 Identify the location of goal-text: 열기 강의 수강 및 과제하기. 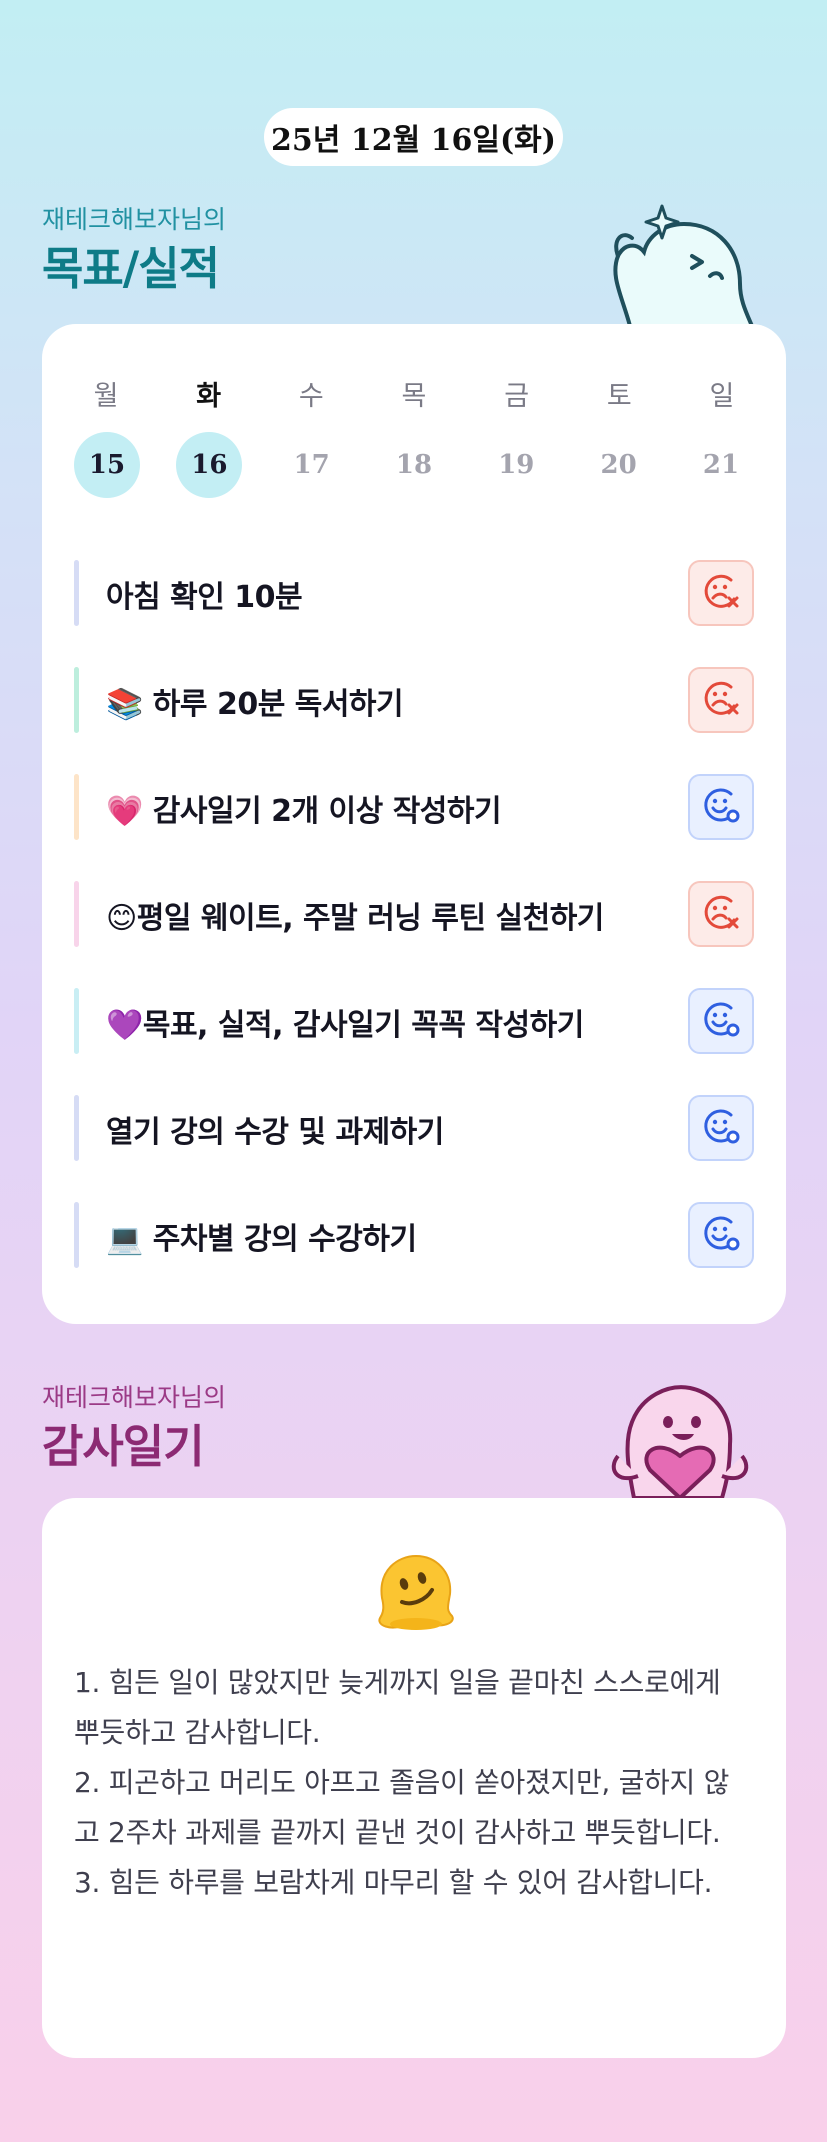
(275, 1132).